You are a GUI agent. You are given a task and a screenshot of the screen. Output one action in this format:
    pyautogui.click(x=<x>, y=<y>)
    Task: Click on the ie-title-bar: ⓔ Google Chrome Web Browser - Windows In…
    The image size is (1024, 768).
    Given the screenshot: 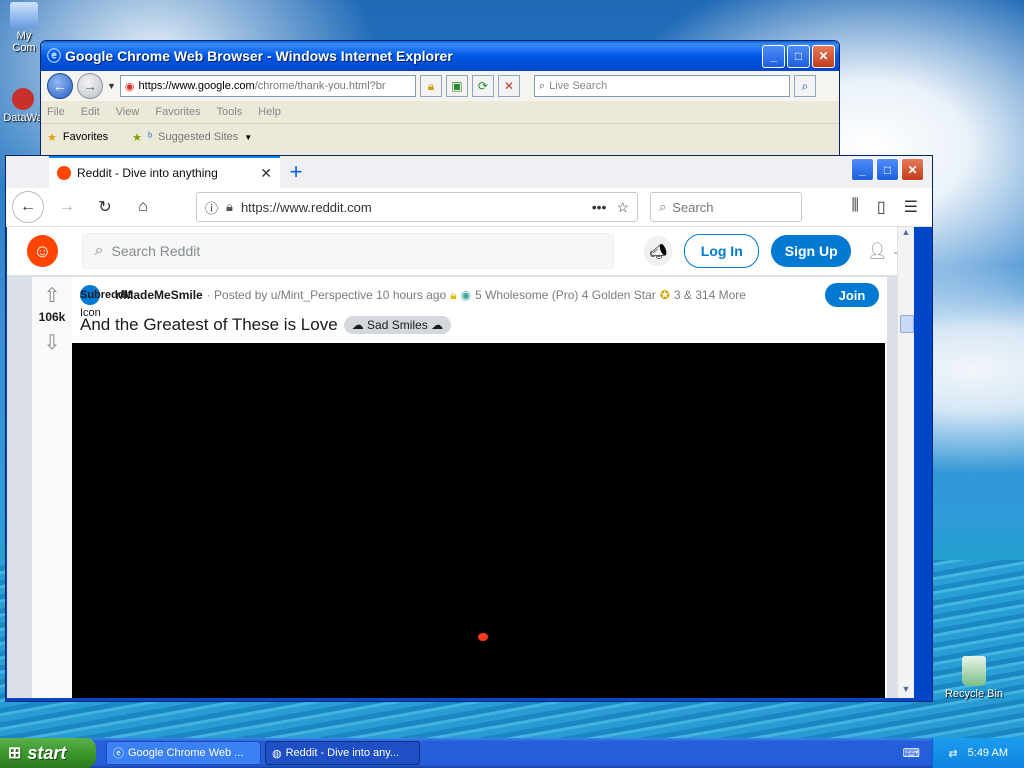 What is the action you would take?
    pyautogui.click(x=440, y=56)
    